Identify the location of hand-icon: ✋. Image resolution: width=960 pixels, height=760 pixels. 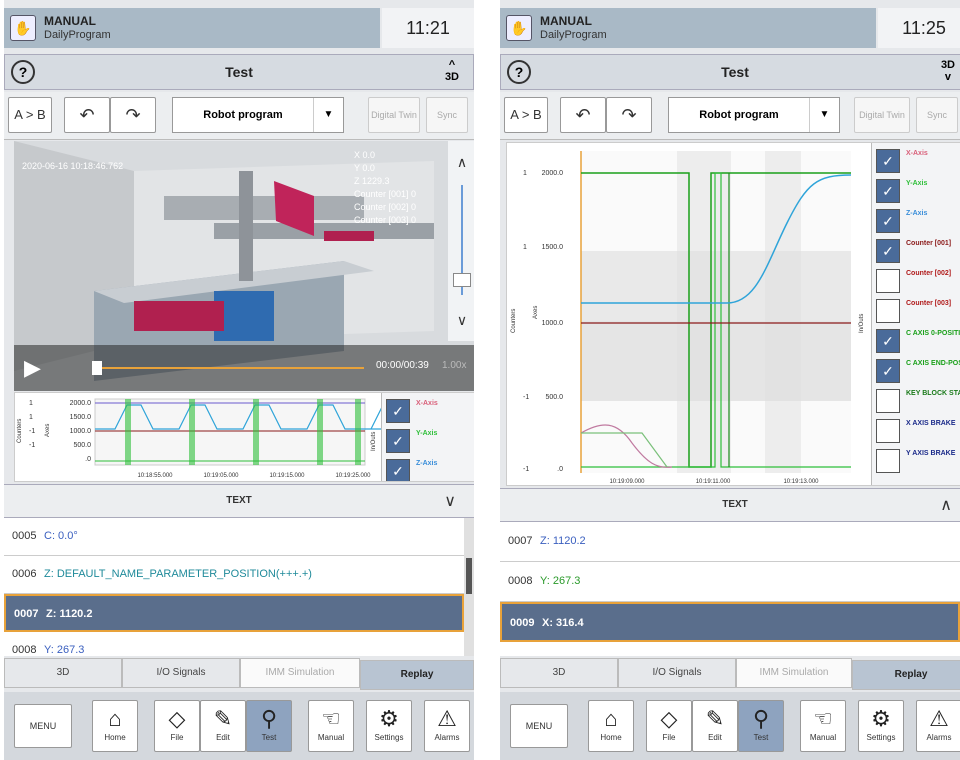
(519, 28).